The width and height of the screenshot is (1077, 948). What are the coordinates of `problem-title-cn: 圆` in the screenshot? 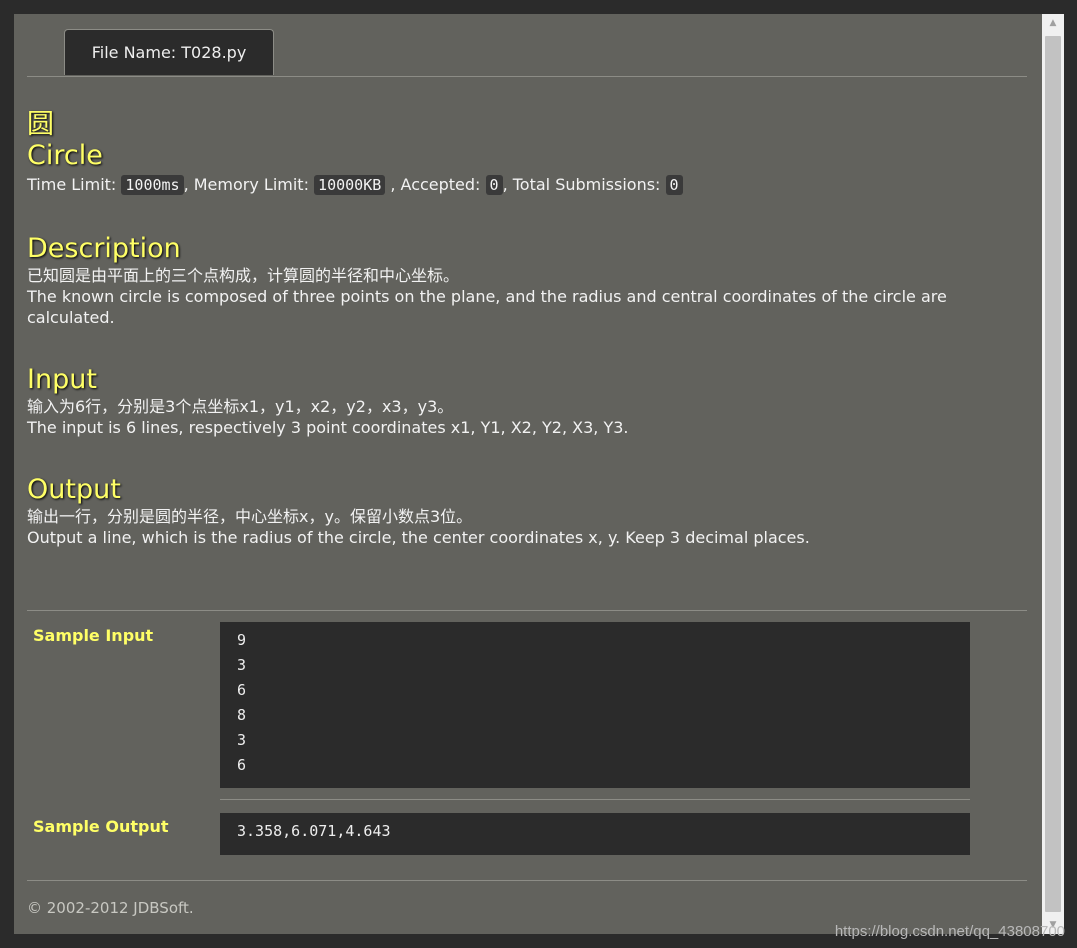 It's located at (40, 124).